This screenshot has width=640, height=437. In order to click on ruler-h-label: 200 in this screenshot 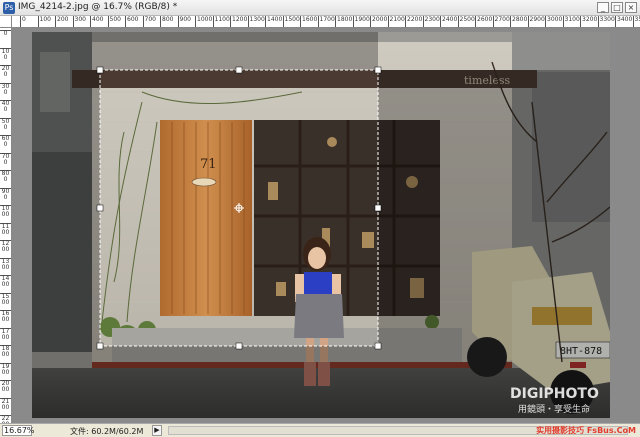, I will do `click(61, 21)`.